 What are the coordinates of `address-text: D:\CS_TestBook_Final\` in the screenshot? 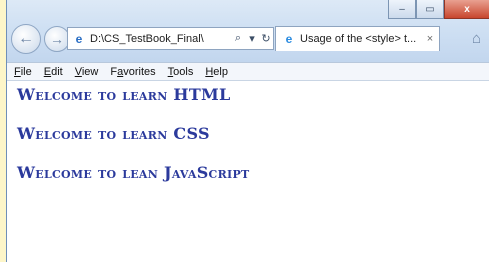 It's located at (160, 39).